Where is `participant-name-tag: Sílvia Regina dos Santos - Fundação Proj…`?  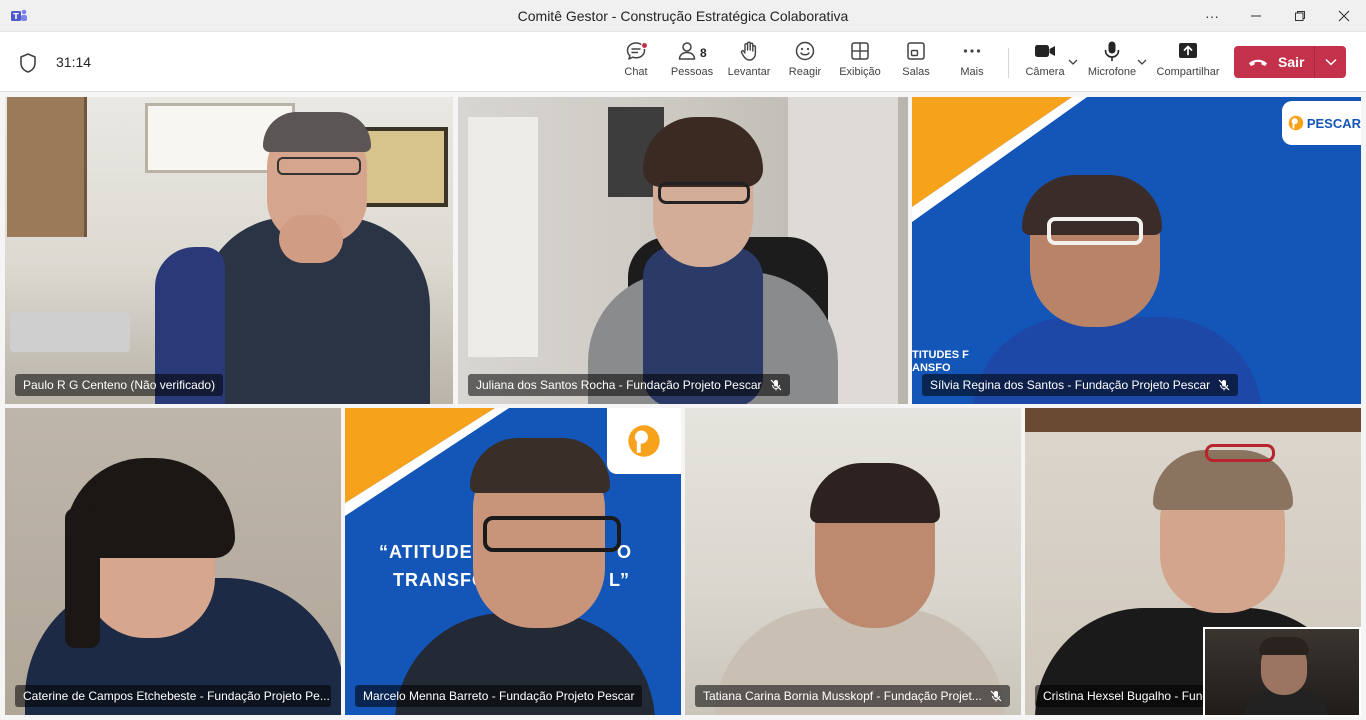 participant-name-tag: Sílvia Regina dos Santos - Fundação Proj… is located at coordinates (1080, 385).